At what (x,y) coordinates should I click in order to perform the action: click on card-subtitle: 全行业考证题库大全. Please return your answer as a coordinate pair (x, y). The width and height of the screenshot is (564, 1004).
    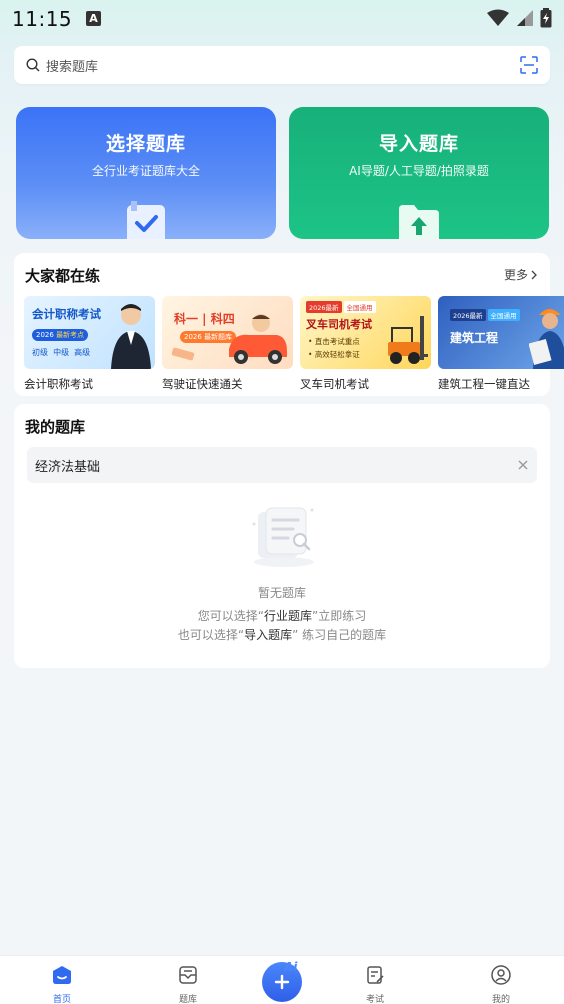
    Looking at the image, I should click on (145, 171).